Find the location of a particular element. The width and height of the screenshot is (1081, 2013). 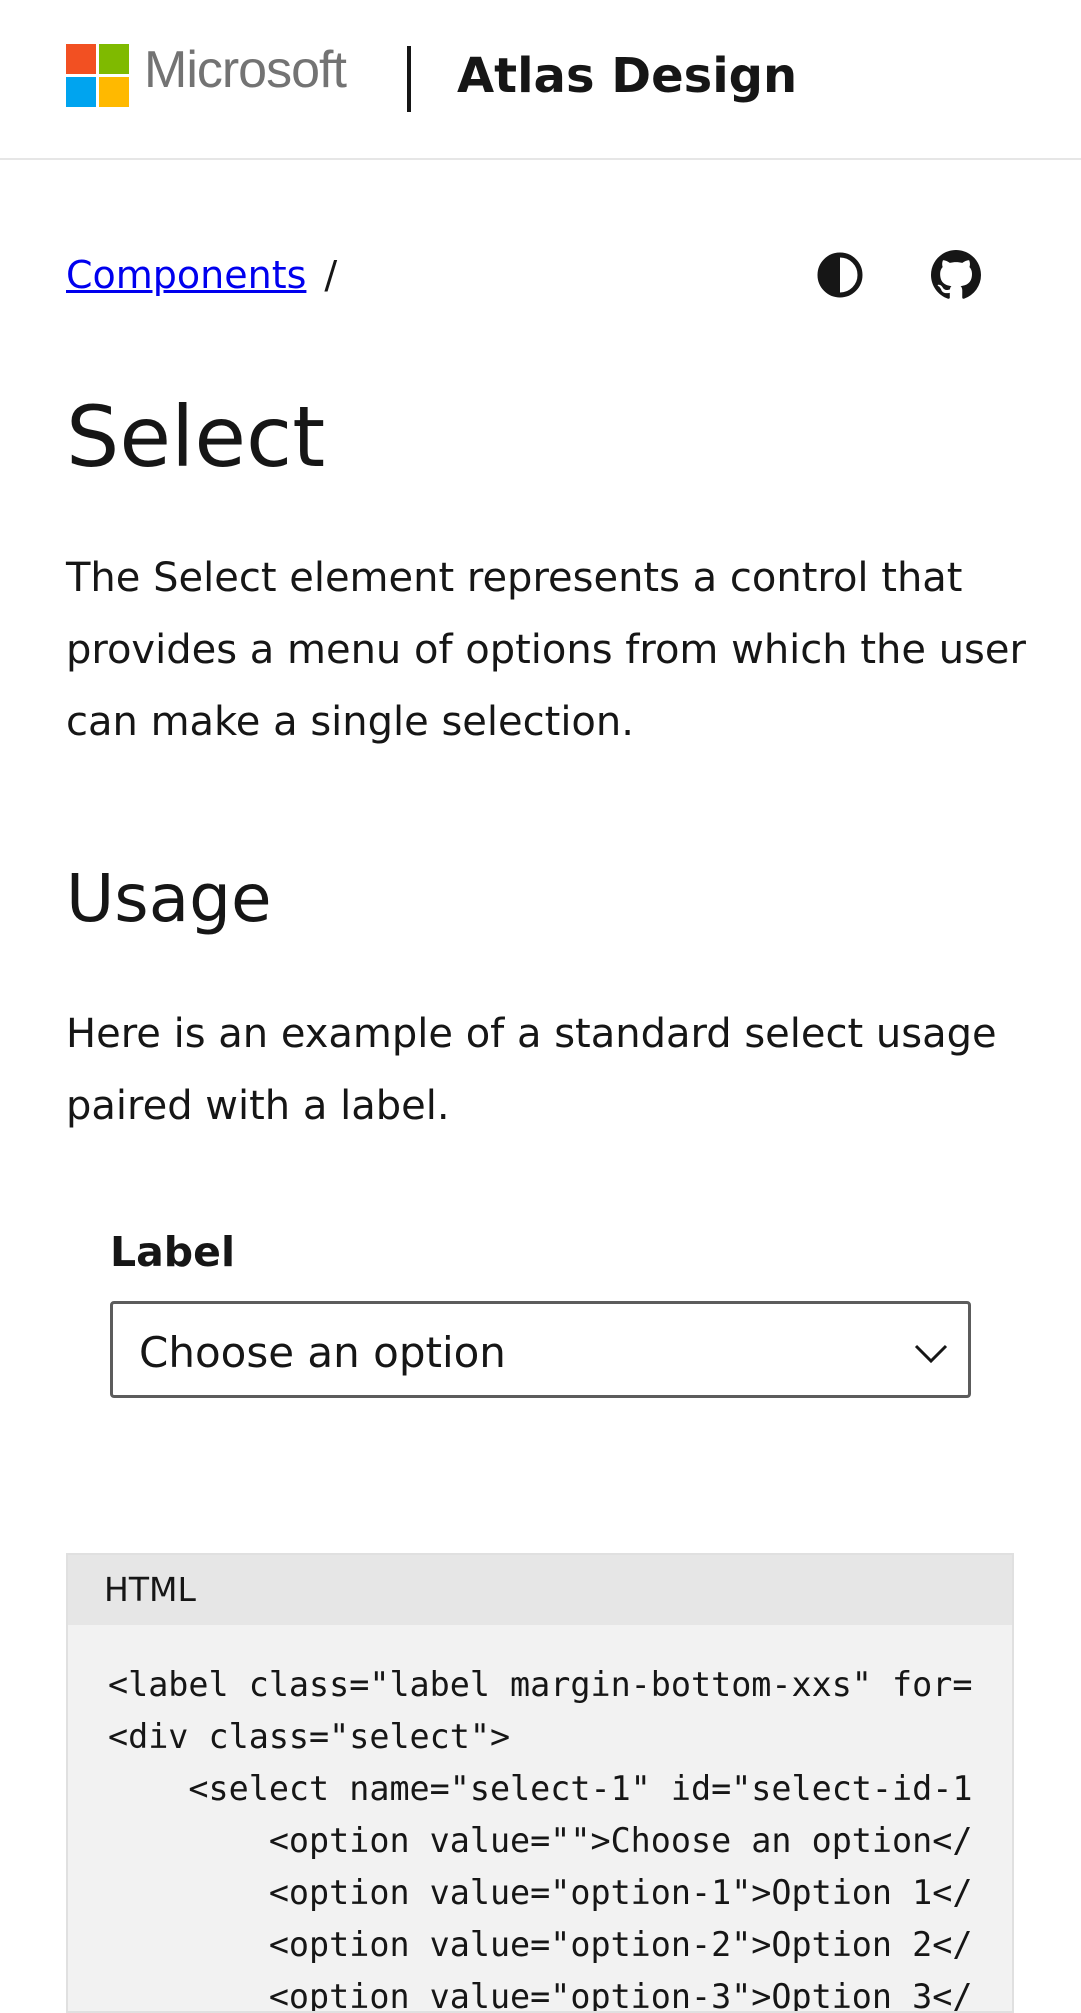

code-line: <div class="select"> is located at coordinates (309, 1736).